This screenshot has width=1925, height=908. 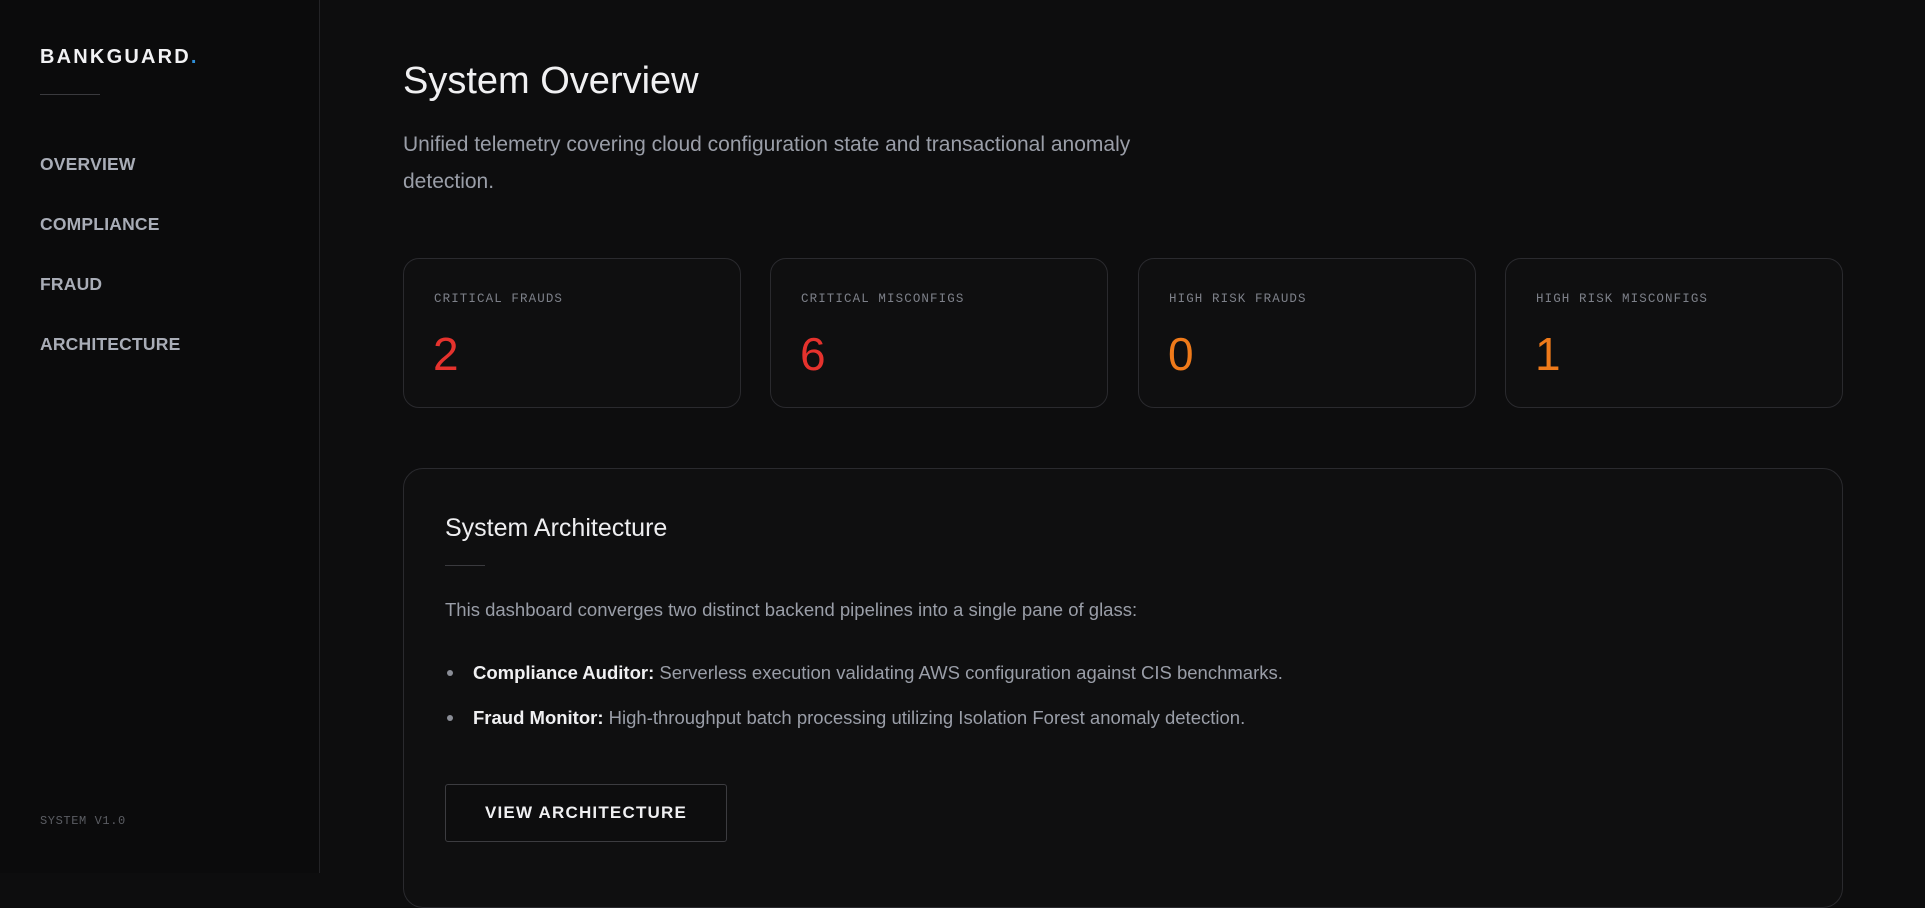 What do you see at coordinates (499, 299) in the screenshot?
I see `stat-label: CRITICAL FRAUDS` at bounding box center [499, 299].